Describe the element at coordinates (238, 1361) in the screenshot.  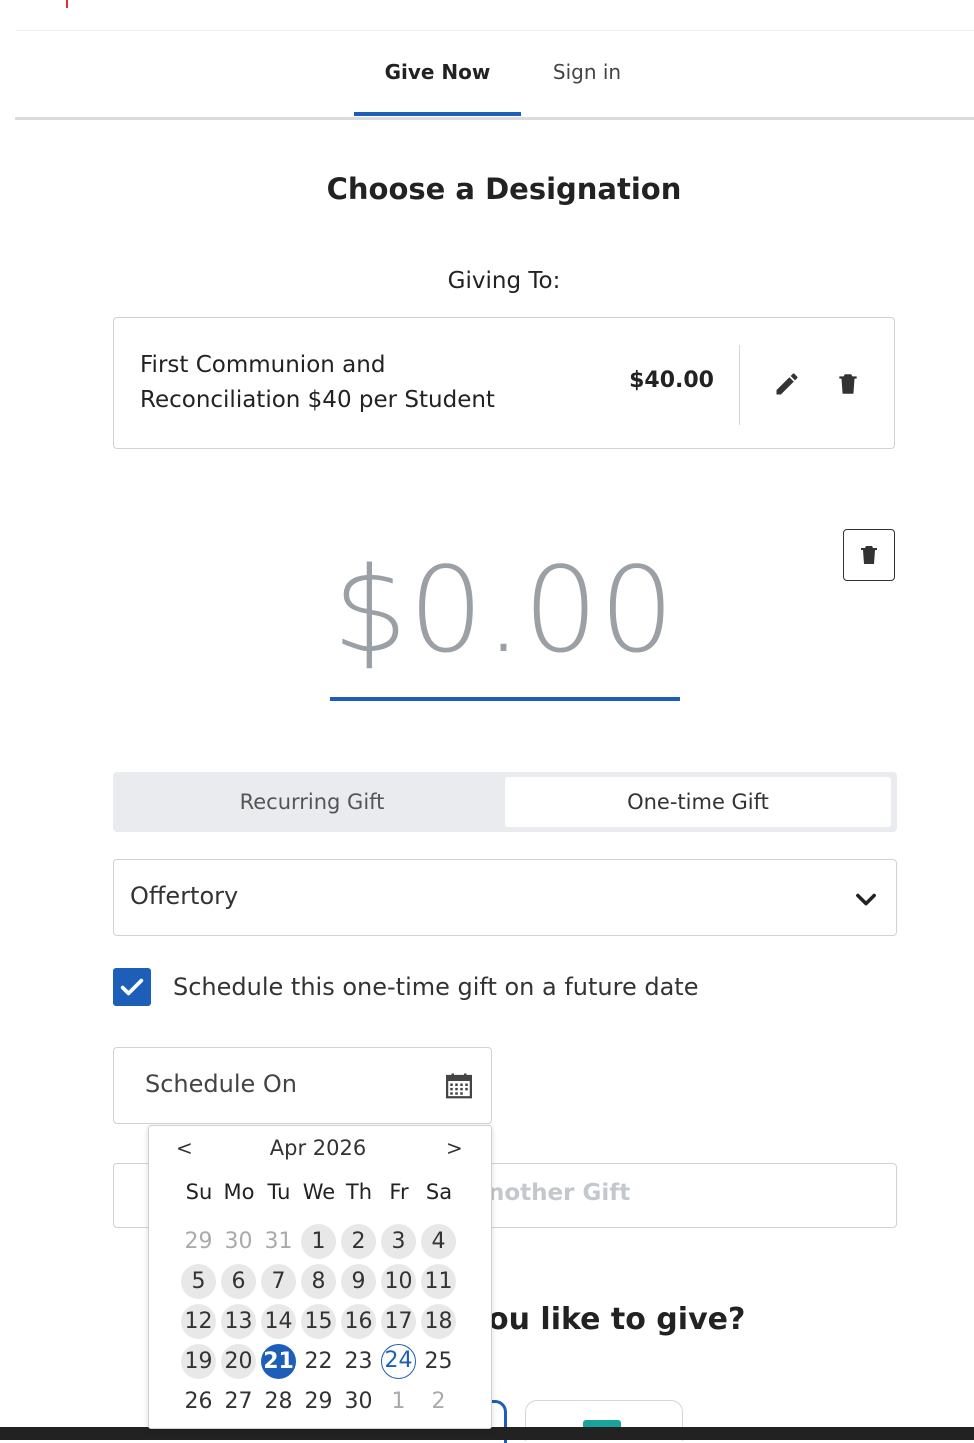
I see `calendar-day: 20` at that location.